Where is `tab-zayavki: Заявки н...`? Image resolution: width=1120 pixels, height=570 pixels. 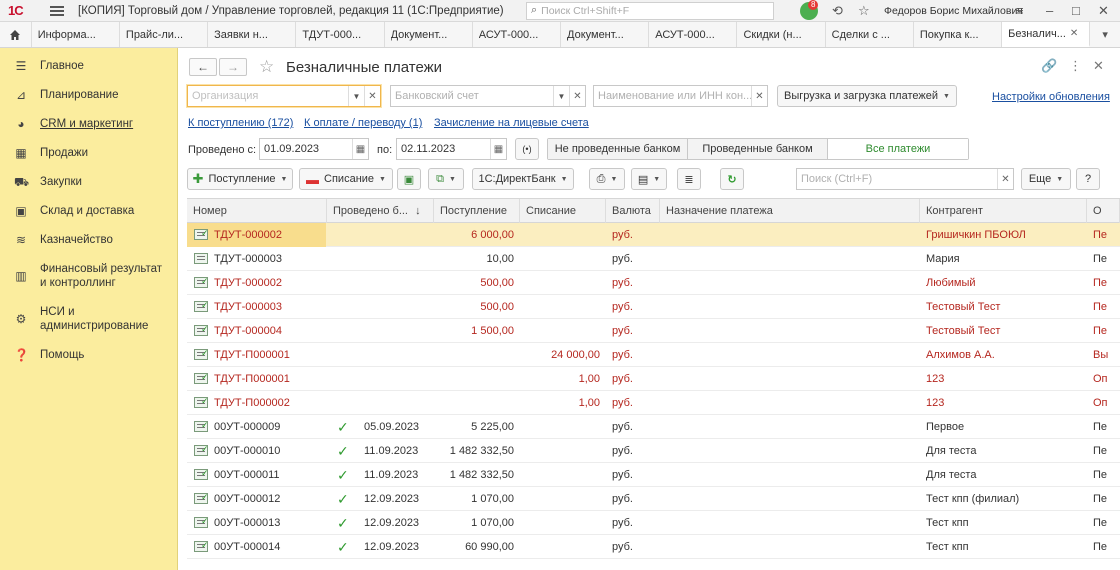 tab-zayavki: Заявки н... is located at coordinates (252, 34).